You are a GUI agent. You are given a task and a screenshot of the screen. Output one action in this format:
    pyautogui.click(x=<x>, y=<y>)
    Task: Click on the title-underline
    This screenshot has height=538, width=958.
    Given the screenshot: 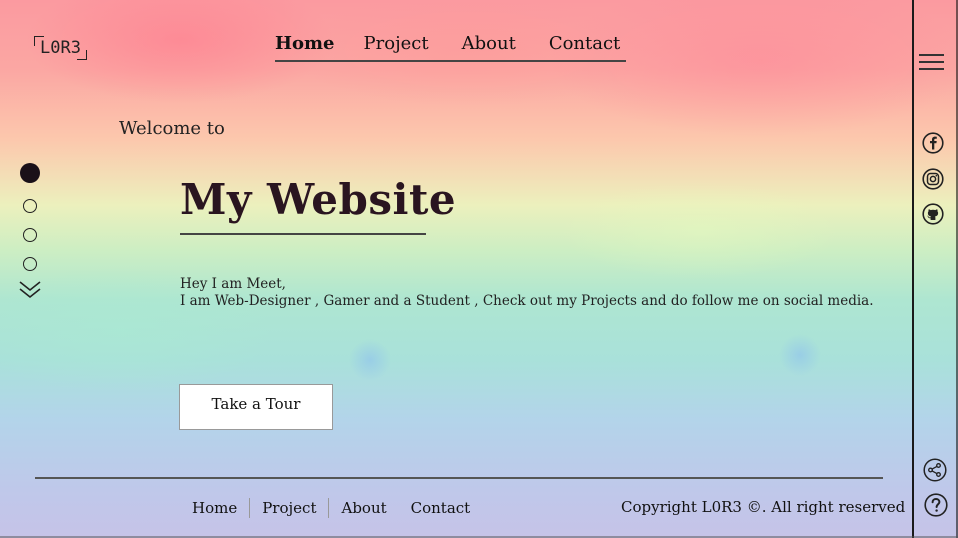 What is the action you would take?
    pyautogui.click(x=303, y=234)
    